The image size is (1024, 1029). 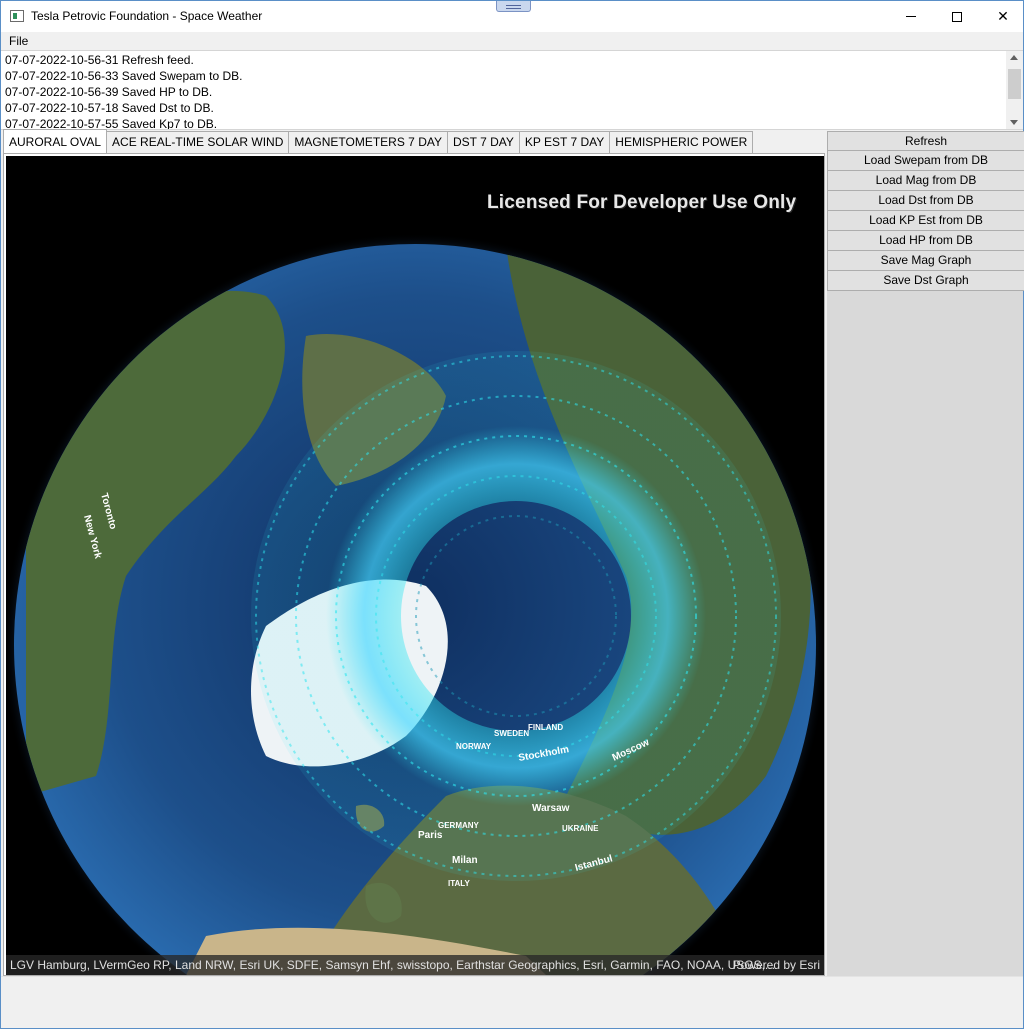 I want to click on powered-by-esri: Powered by Esri, so click(x=776, y=965).